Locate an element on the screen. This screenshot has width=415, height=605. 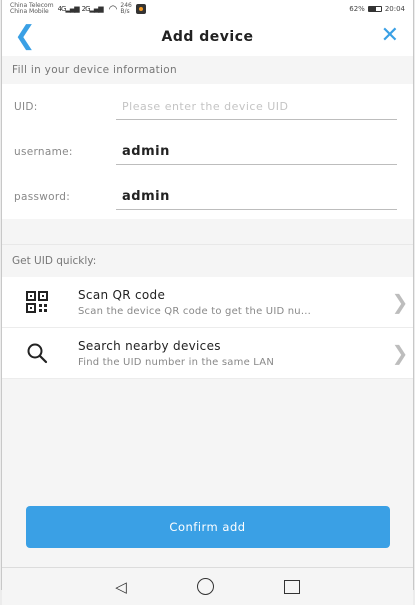
carrier-labels: China Telecom China Mobile is located at coordinates (32, 9).